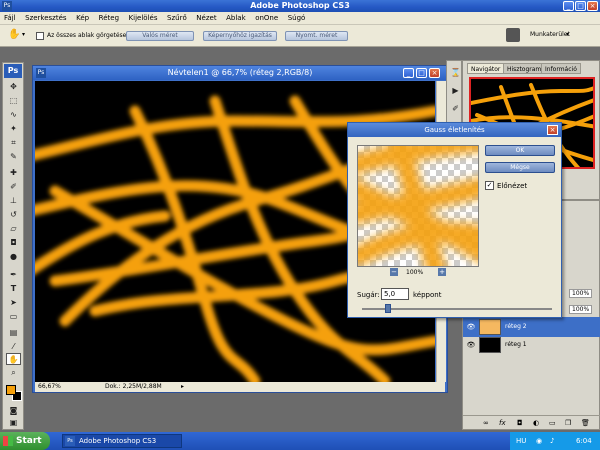 Image resolution: width=600 pixels, height=450 pixels. What do you see at coordinates (45, 17) in the screenshot?
I see `menu-edit: Szerkesztés` at bounding box center [45, 17].